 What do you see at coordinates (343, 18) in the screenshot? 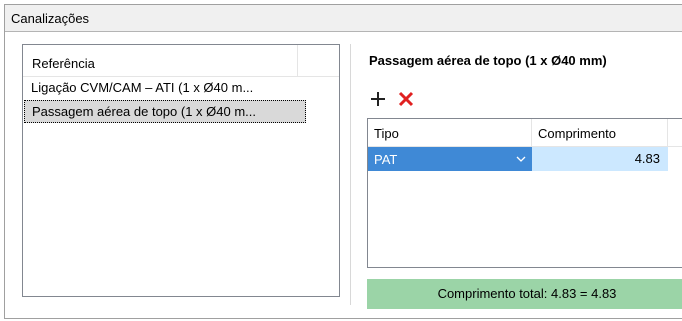
I see `group-title: Canalizações` at bounding box center [343, 18].